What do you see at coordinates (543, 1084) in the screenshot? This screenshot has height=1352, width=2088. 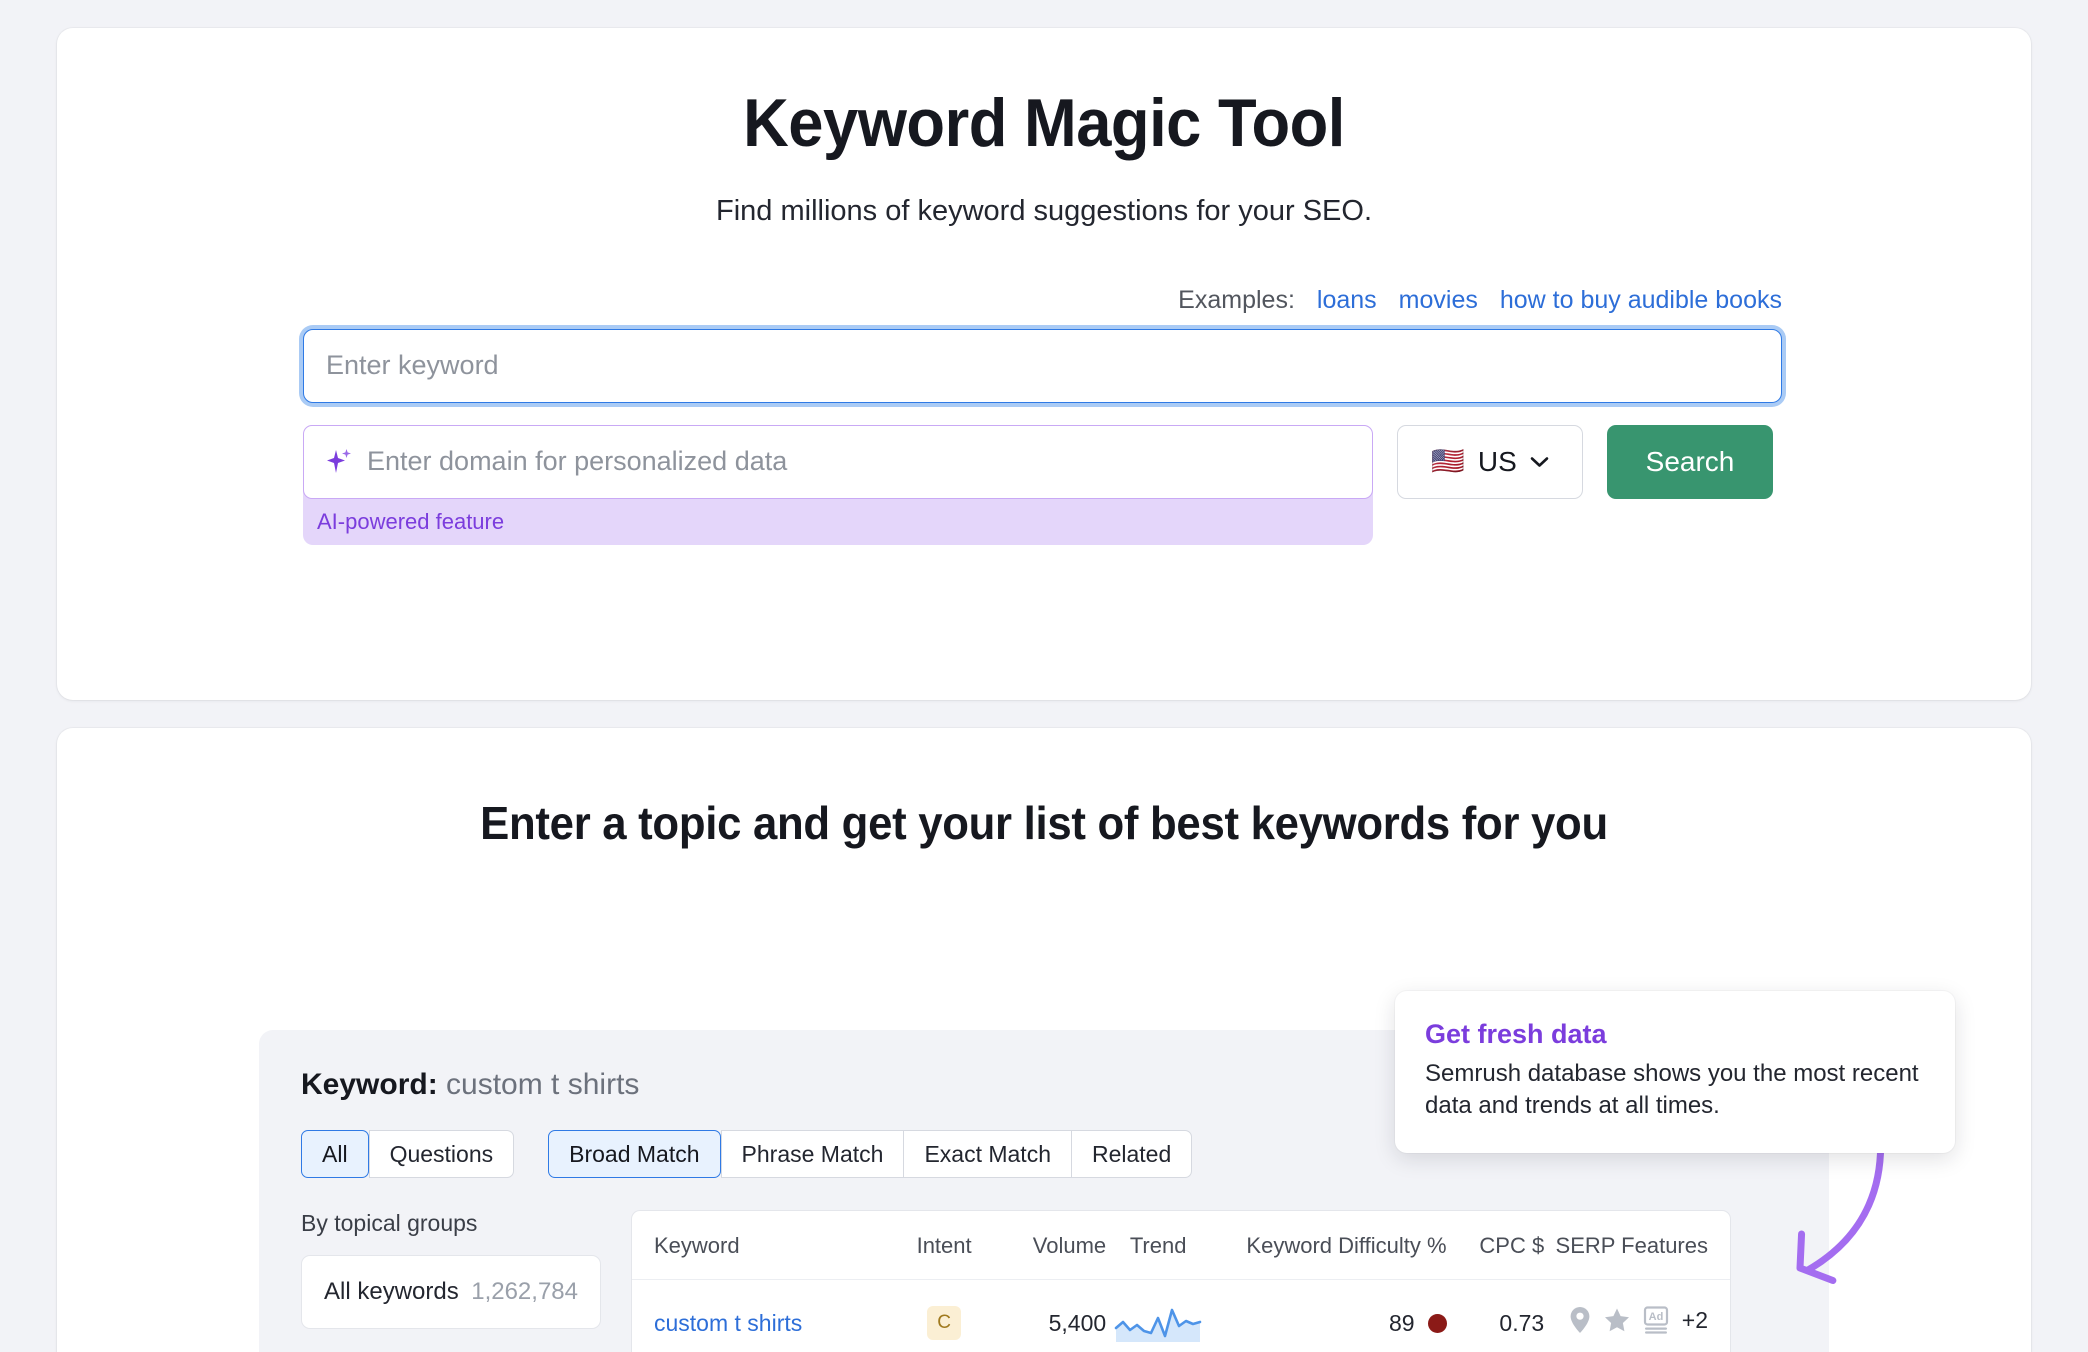 I see `keyword-heading-value: custom t shirts` at bounding box center [543, 1084].